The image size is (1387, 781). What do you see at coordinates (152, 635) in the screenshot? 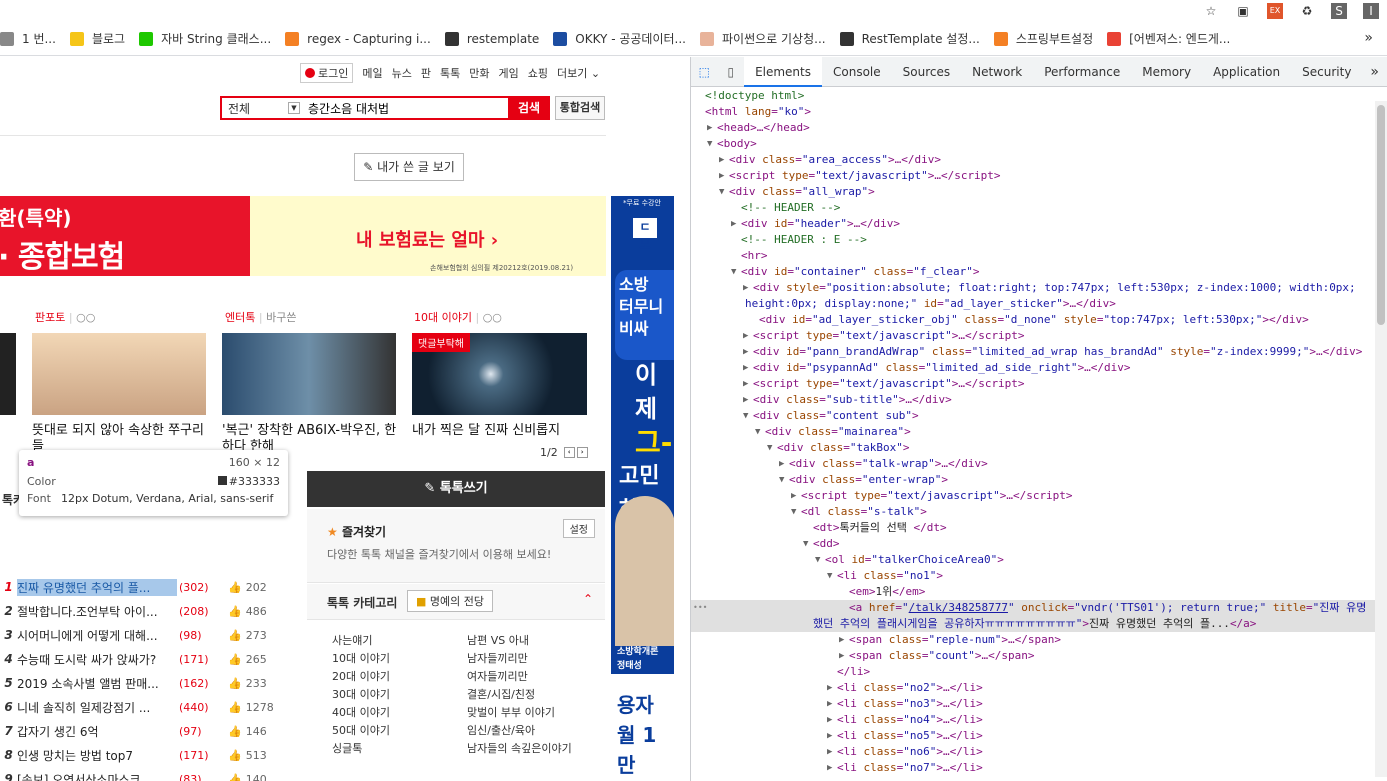
I see `ranking-row: 3 시어머니에게 어떻게 대해... (98) 👍 273` at bounding box center [152, 635].